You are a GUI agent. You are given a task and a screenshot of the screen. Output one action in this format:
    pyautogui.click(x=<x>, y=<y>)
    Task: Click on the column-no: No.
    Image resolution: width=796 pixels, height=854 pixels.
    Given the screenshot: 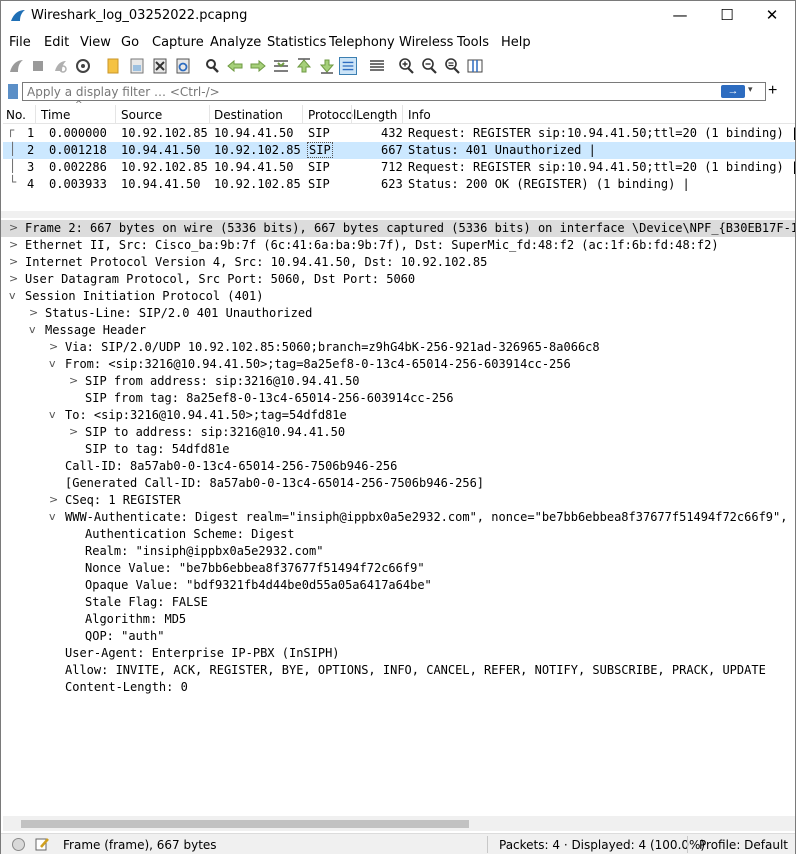 What is the action you would take?
    pyautogui.click(x=16, y=115)
    